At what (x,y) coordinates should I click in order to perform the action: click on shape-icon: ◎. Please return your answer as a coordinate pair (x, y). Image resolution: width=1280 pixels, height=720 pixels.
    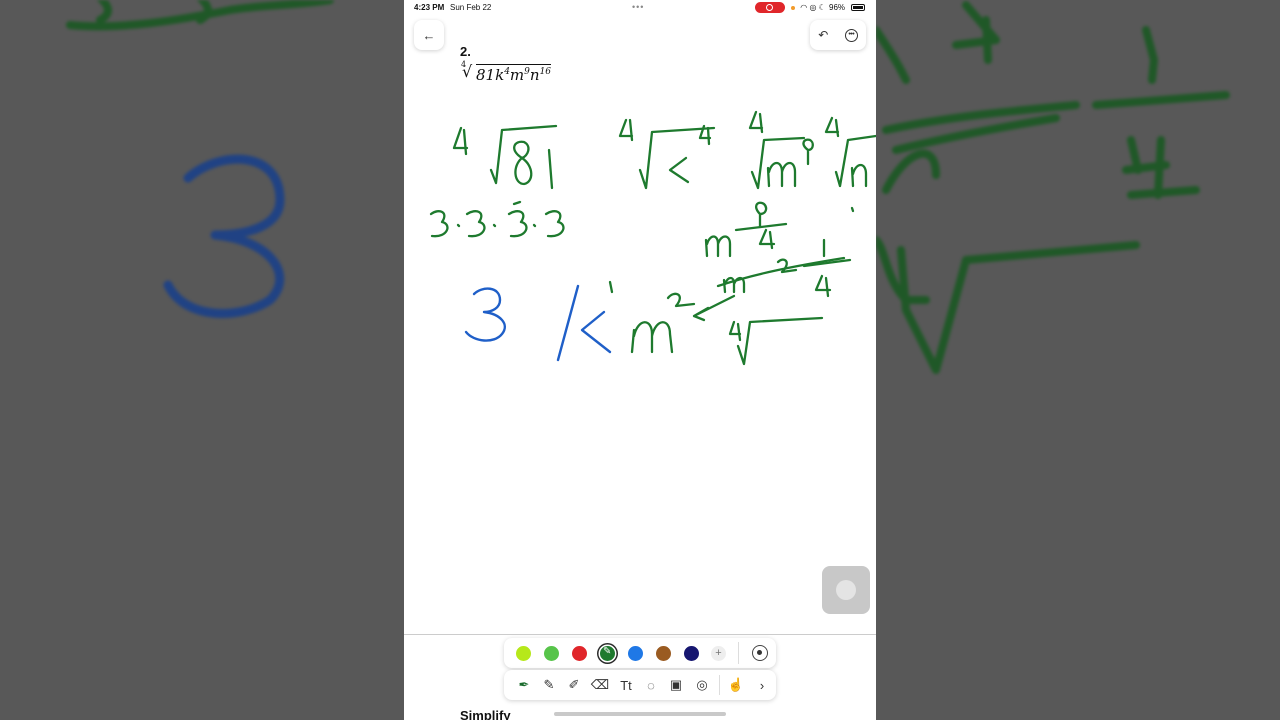
    Looking at the image, I should click on (702, 685).